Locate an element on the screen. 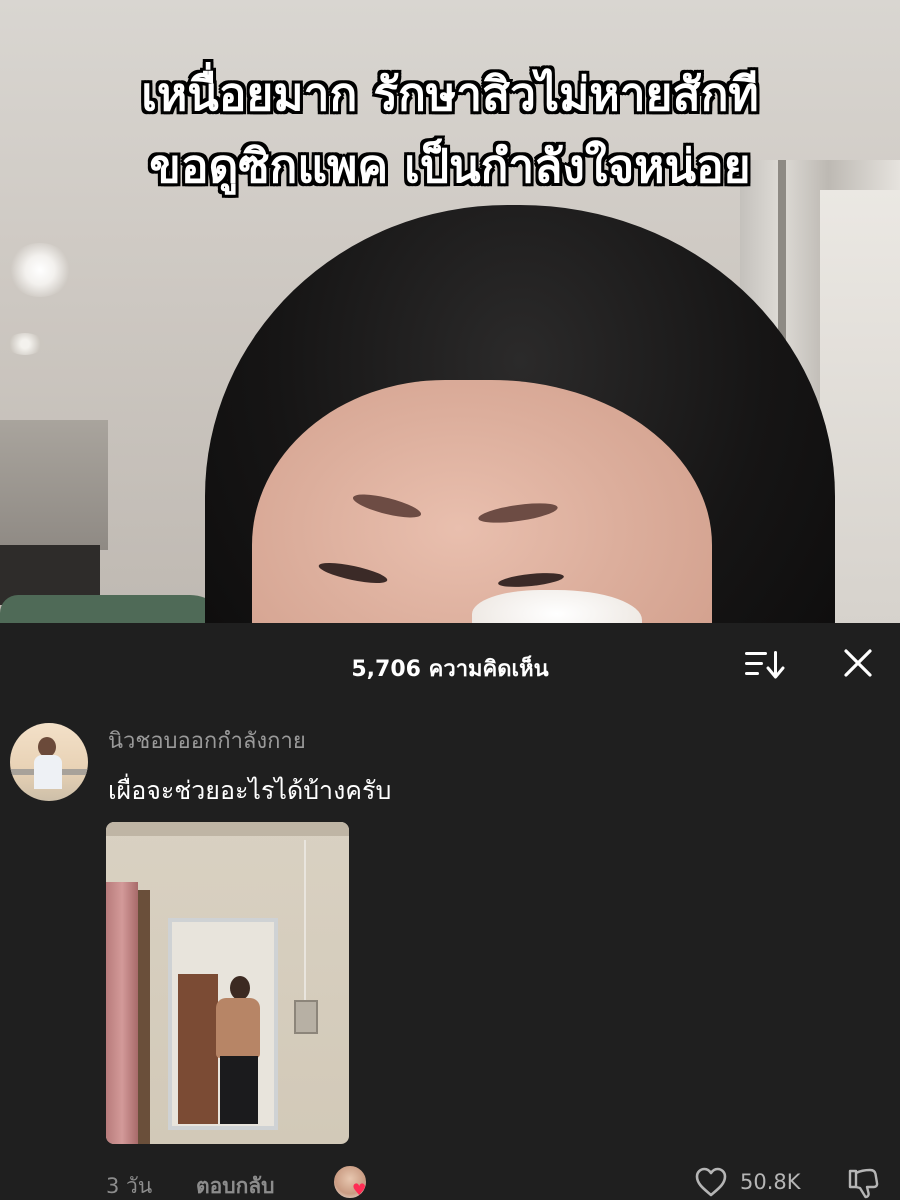  thumbs-down-icon is located at coordinates (863, 1183).